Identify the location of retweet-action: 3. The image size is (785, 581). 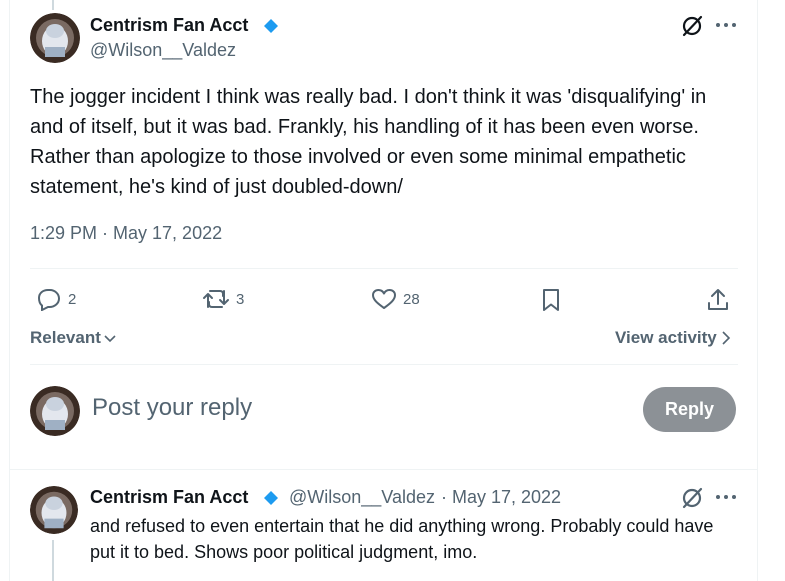
(223, 299).